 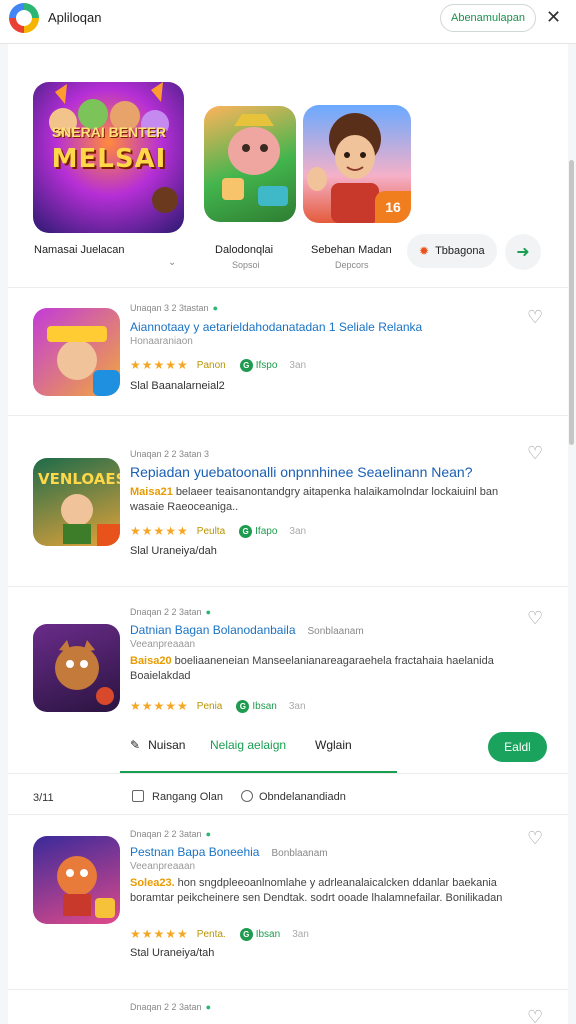 I want to click on card-meta: Unaqan 3 2 3tastan ●, so click(x=174, y=308).